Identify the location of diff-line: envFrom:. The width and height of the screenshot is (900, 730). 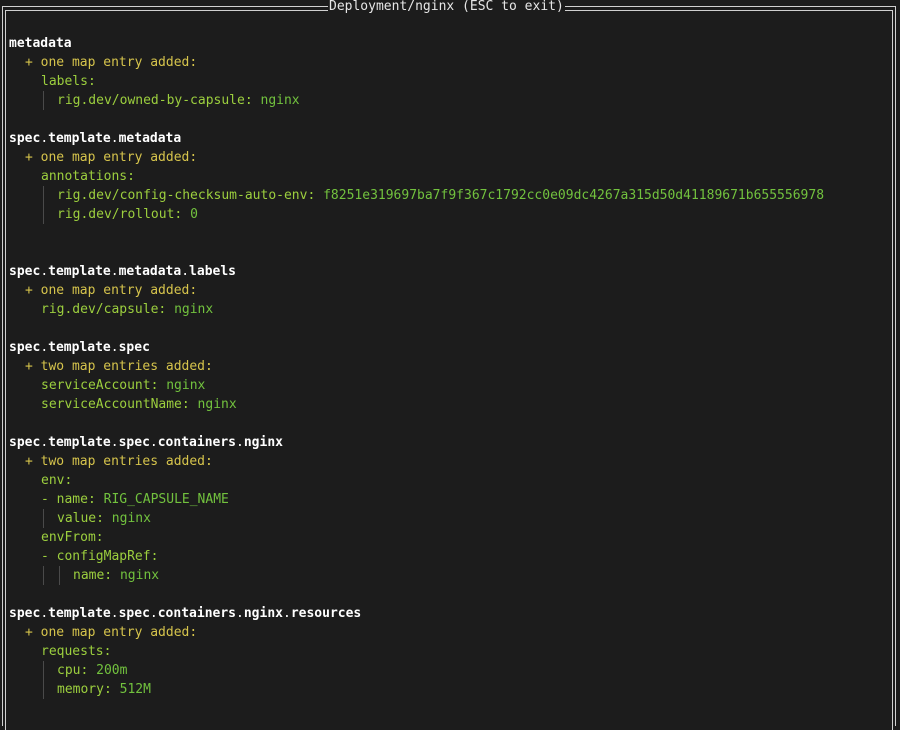
(72, 537).